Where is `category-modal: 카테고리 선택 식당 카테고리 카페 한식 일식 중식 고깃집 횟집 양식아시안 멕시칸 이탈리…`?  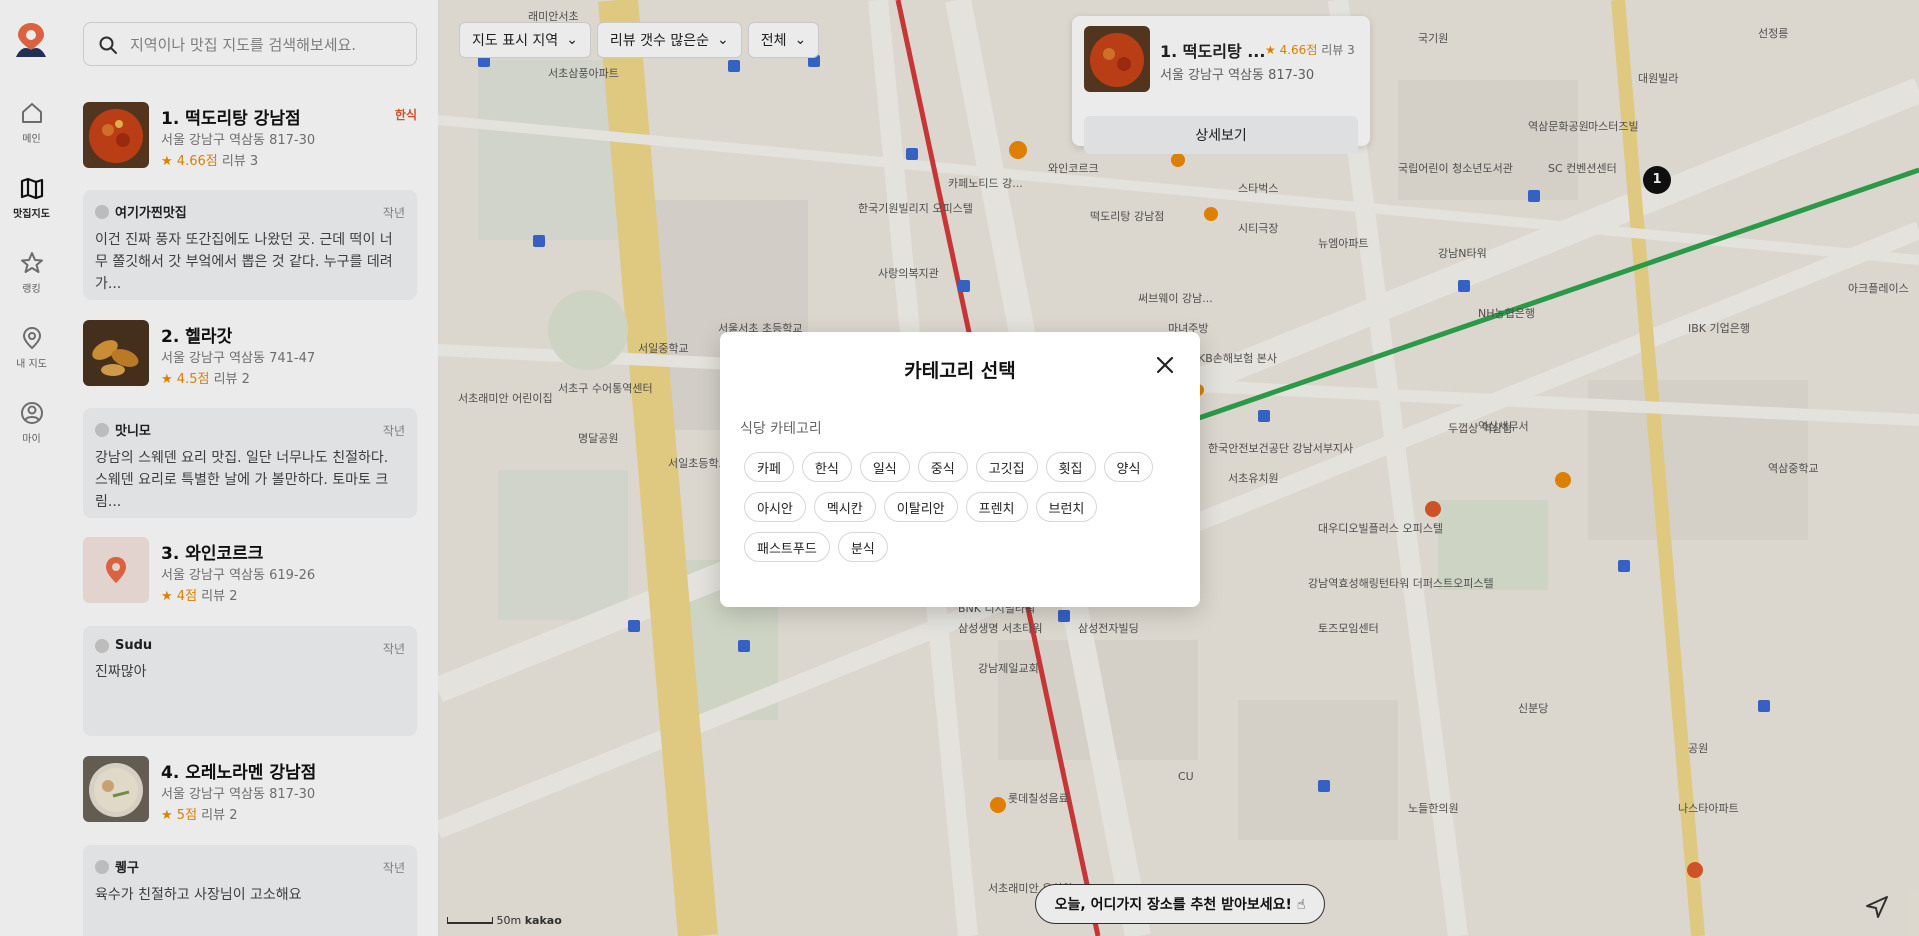
category-modal: 카테고리 선택 식당 카테고리 카페 한식 일식 중식 고깃집 횟집 양식아시안 멕시칸 이탈리… is located at coordinates (960, 469).